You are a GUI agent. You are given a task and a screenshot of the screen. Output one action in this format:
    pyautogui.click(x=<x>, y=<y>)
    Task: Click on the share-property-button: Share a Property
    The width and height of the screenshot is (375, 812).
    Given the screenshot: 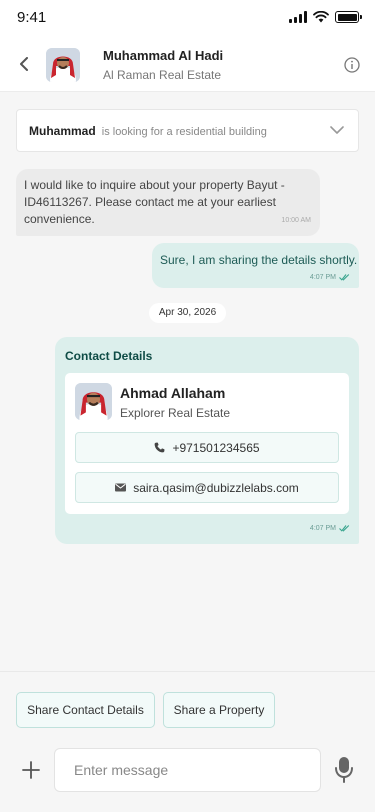 What is the action you would take?
    pyautogui.click(x=219, y=710)
    